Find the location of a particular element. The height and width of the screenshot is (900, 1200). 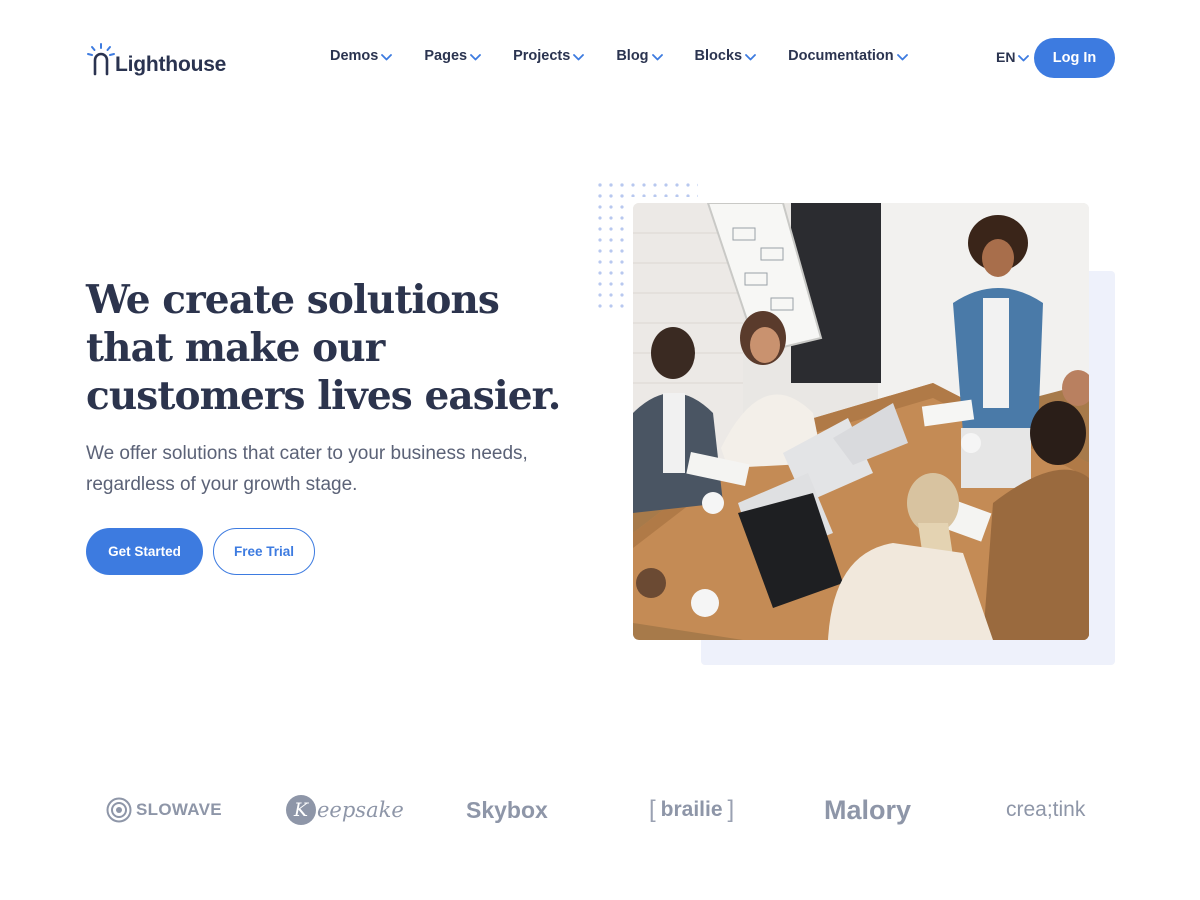

partner-logo-slowave: SLOWAVE is located at coordinates (164, 810).